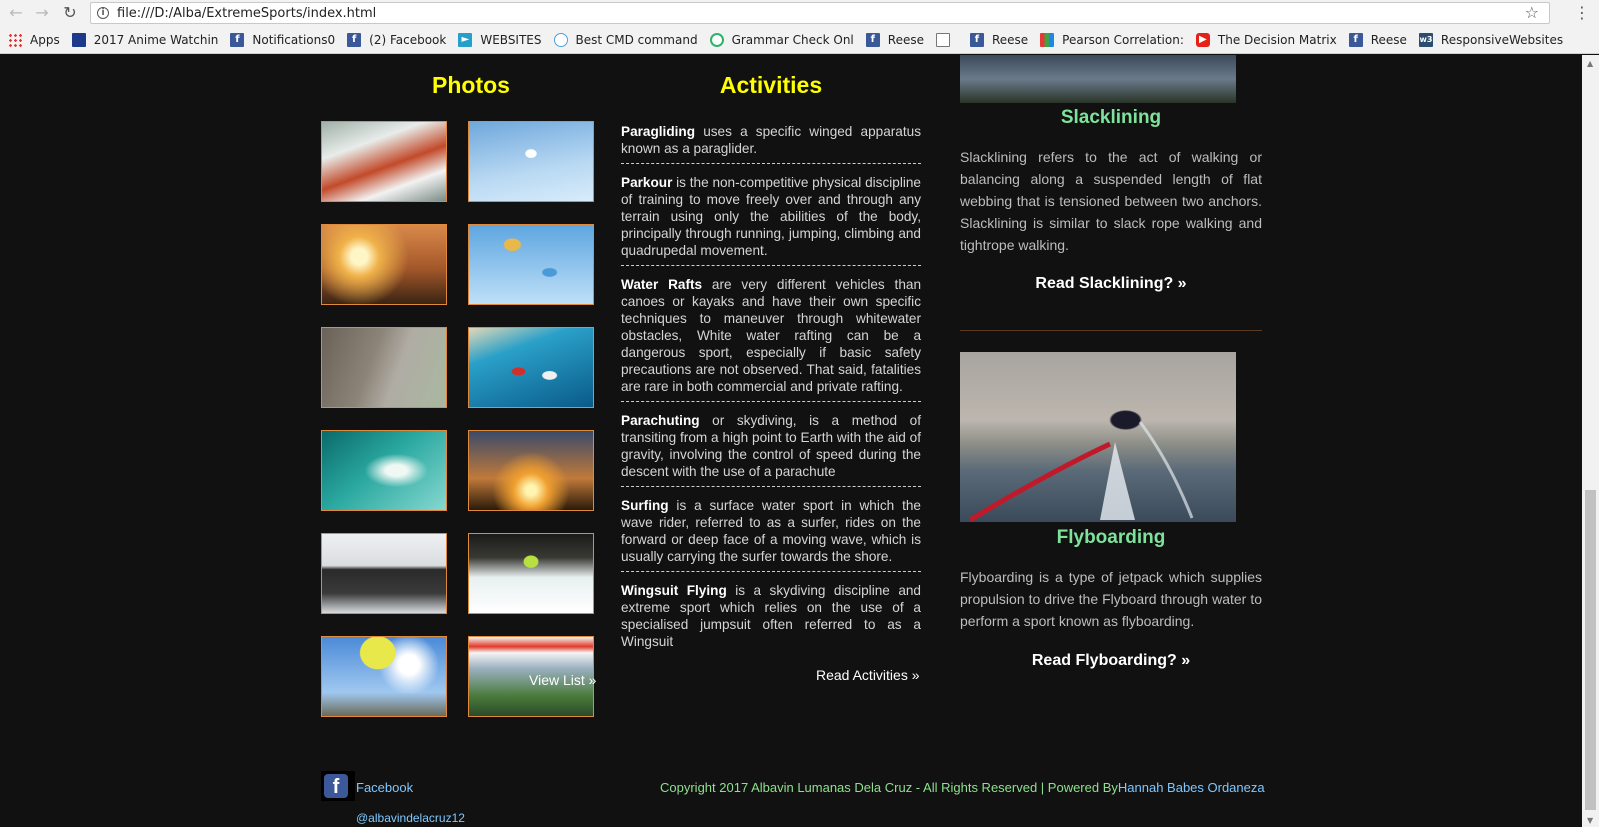 The image size is (1599, 827). Describe the element at coordinates (1582, 12) in the screenshot. I see `browser-menu-icon: ⋮` at that location.